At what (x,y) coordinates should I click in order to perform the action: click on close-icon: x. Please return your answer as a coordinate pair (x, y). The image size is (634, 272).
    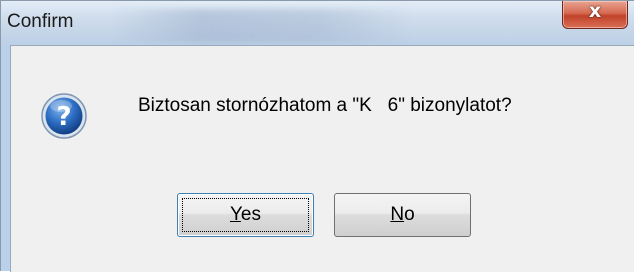
    Looking at the image, I should click on (595, 11).